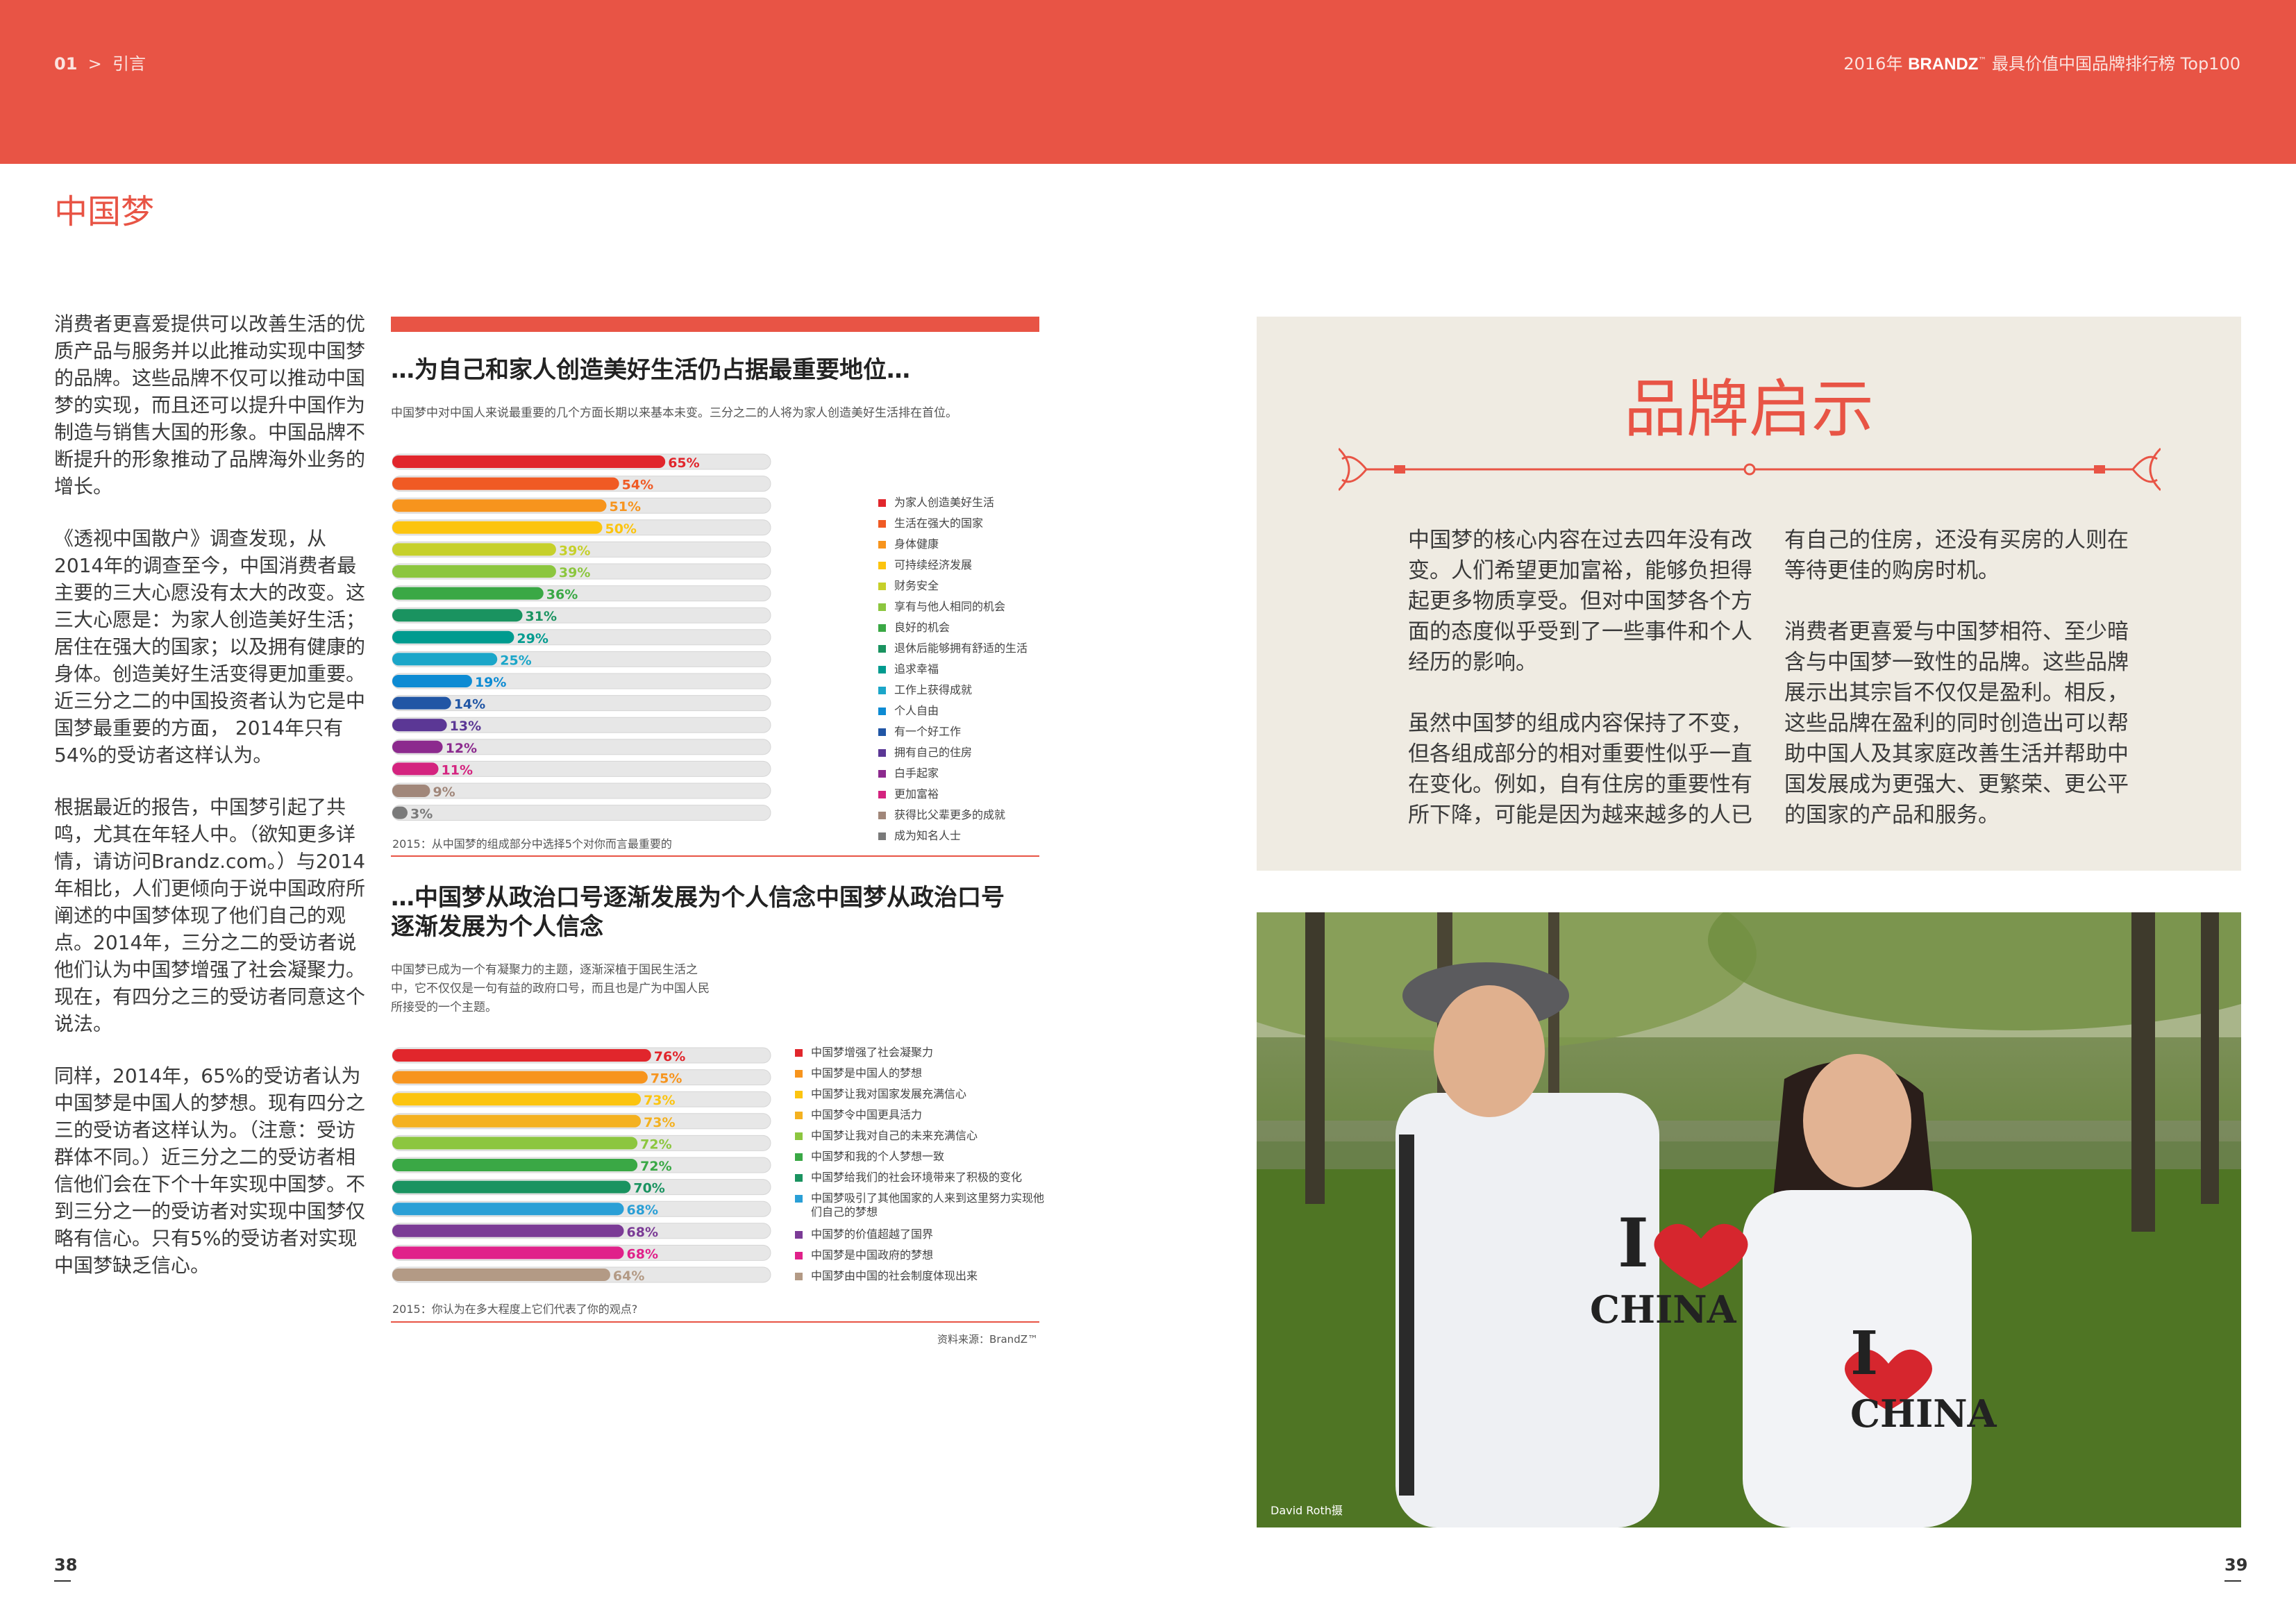 This screenshot has width=2296, height=1624. What do you see at coordinates (944, 503) in the screenshot?
I see `legend-label: 为家人创造美好生活` at bounding box center [944, 503].